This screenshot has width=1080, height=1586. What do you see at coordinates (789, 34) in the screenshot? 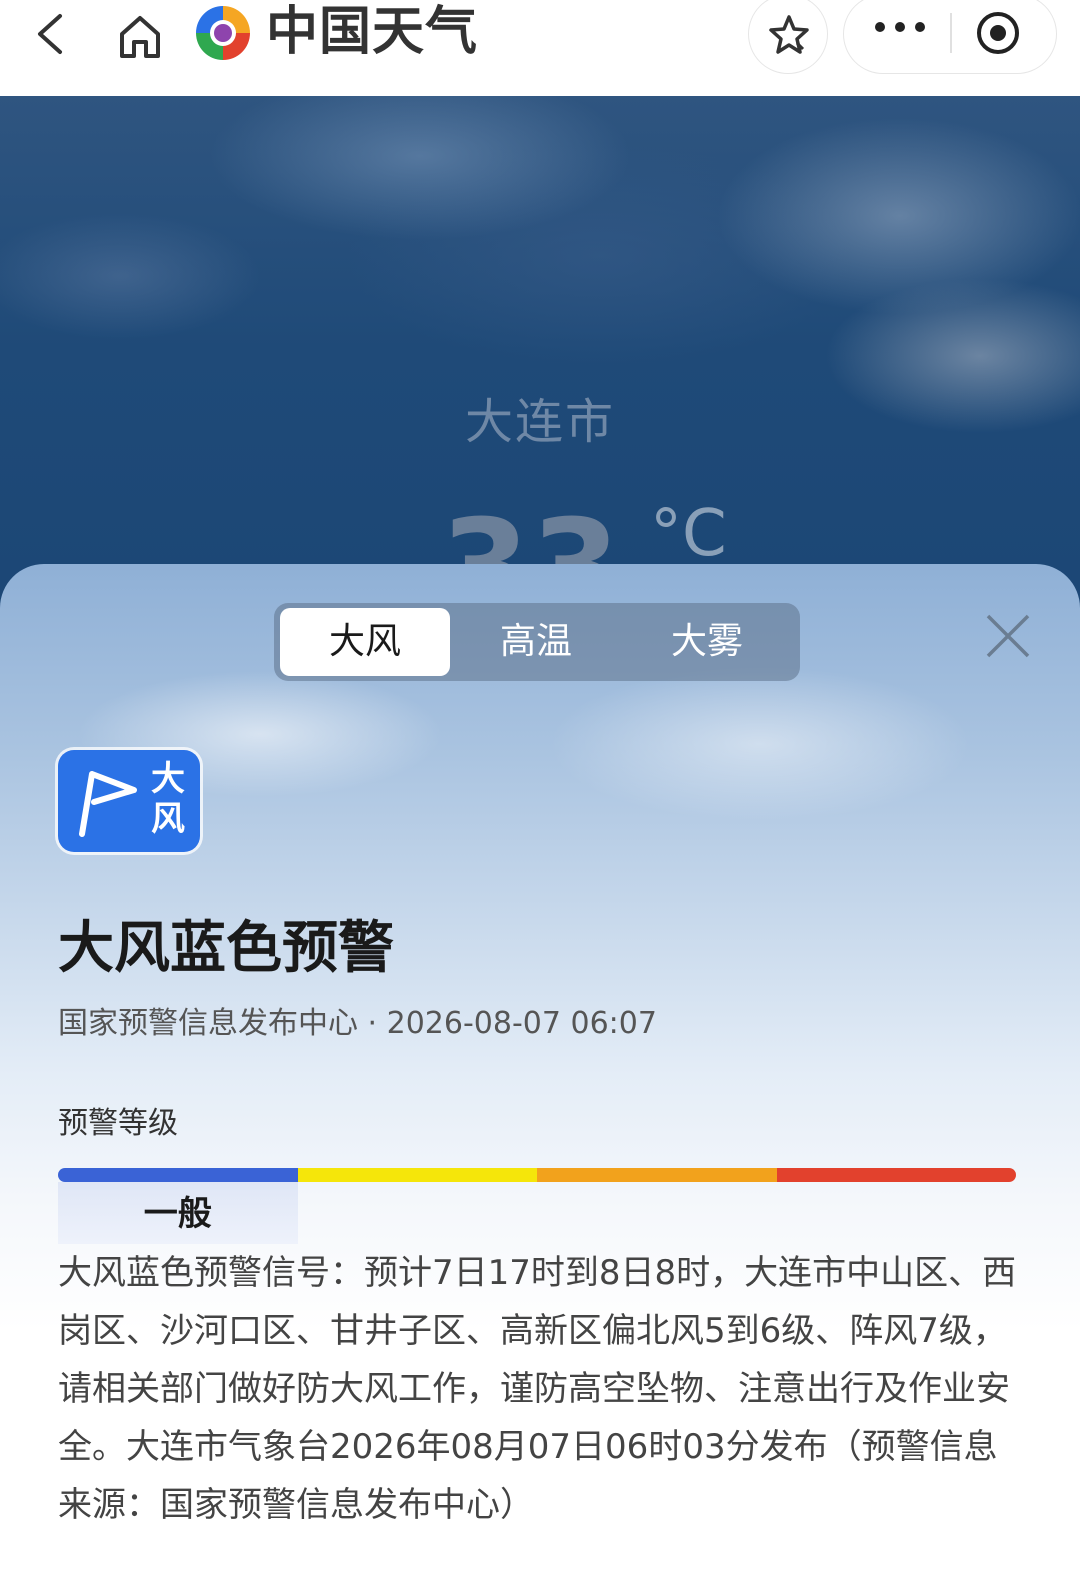
I see `star-icon` at bounding box center [789, 34].